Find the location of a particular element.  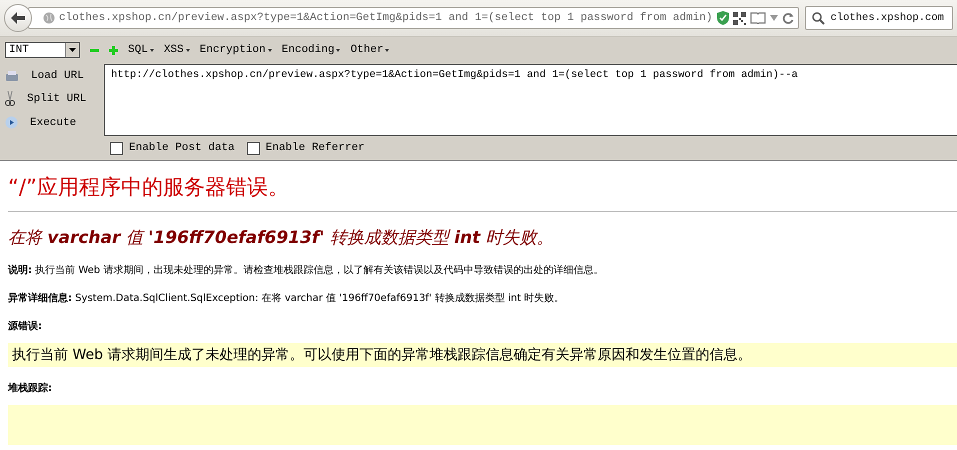

stack-heading: 堆栈跟踪: is located at coordinates (30, 388).